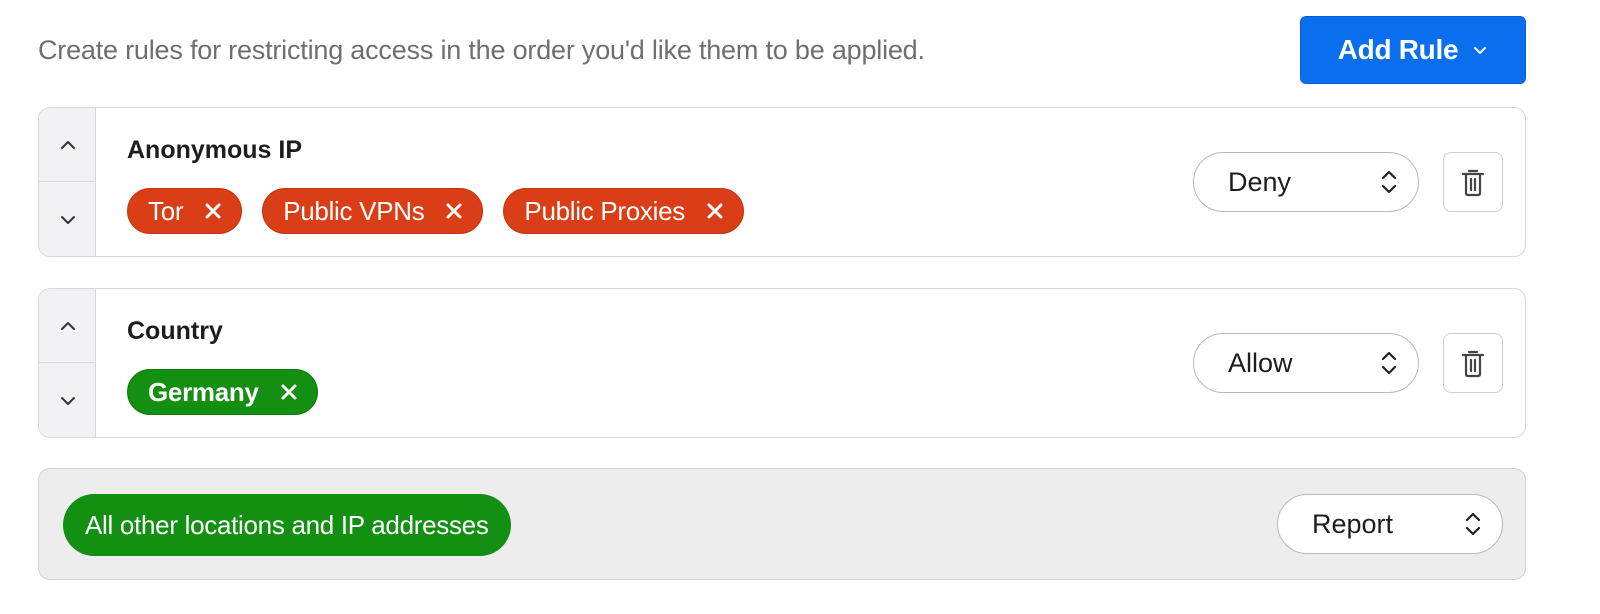  Describe the element at coordinates (185, 211) in the screenshot. I see `chip-tor: Tor` at that location.